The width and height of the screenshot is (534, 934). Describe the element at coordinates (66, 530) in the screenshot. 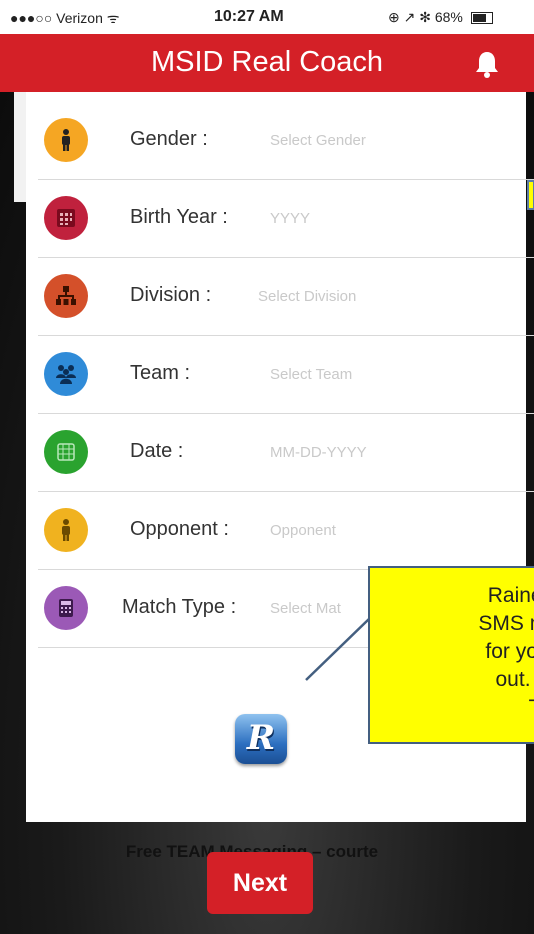

I see `opponent-person-icon` at that location.